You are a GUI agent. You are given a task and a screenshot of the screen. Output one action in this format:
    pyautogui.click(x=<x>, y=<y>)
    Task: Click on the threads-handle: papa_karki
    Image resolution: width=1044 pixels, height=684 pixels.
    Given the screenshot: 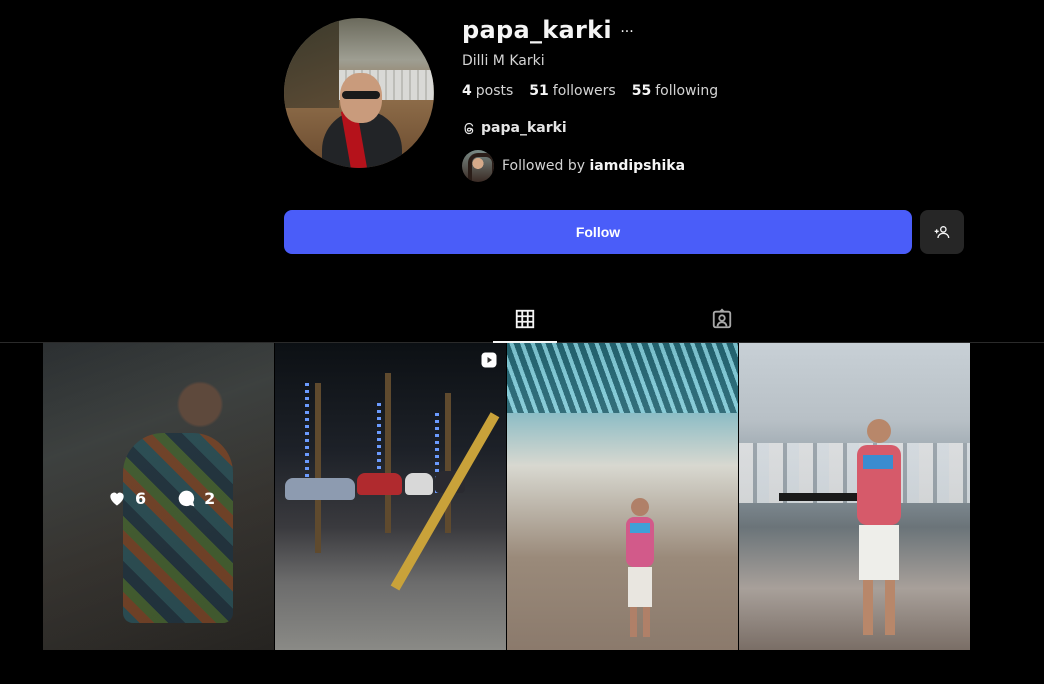 What is the action you would take?
    pyautogui.click(x=524, y=128)
    